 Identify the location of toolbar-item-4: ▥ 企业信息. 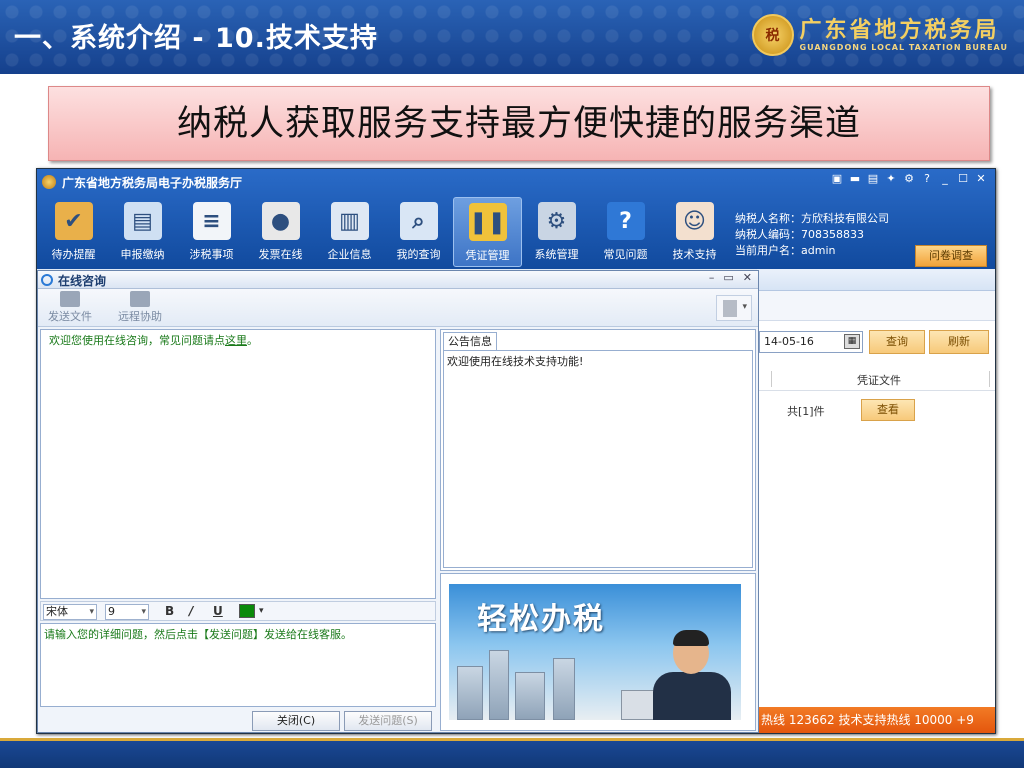
(349, 232).